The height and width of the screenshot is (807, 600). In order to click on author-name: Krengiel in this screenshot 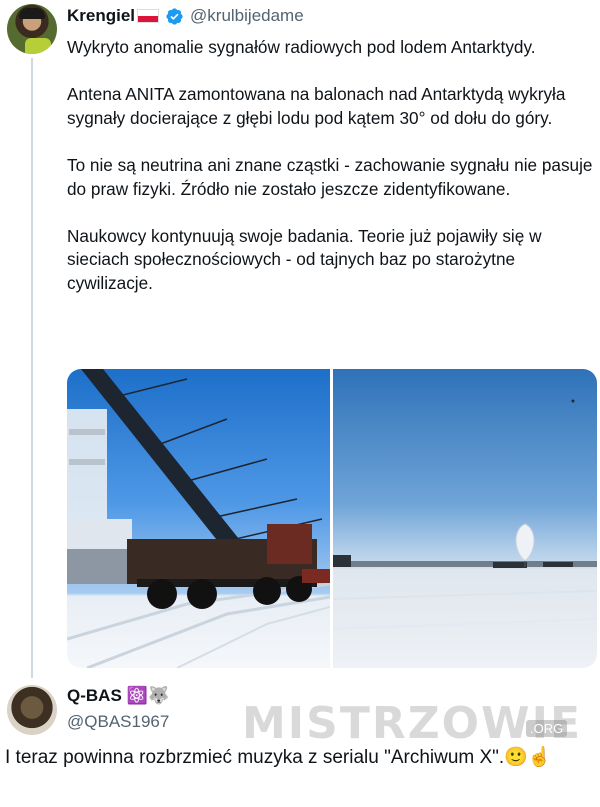, I will do `click(101, 16)`.